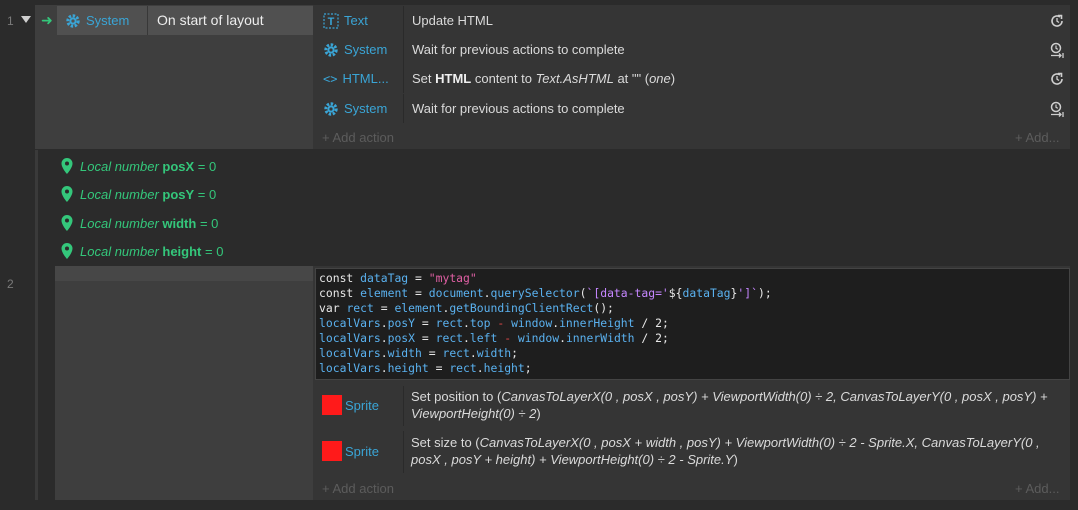  Describe the element at coordinates (148, 194) in the screenshot. I see `local-variable-label: Local number posY = 0` at that location.